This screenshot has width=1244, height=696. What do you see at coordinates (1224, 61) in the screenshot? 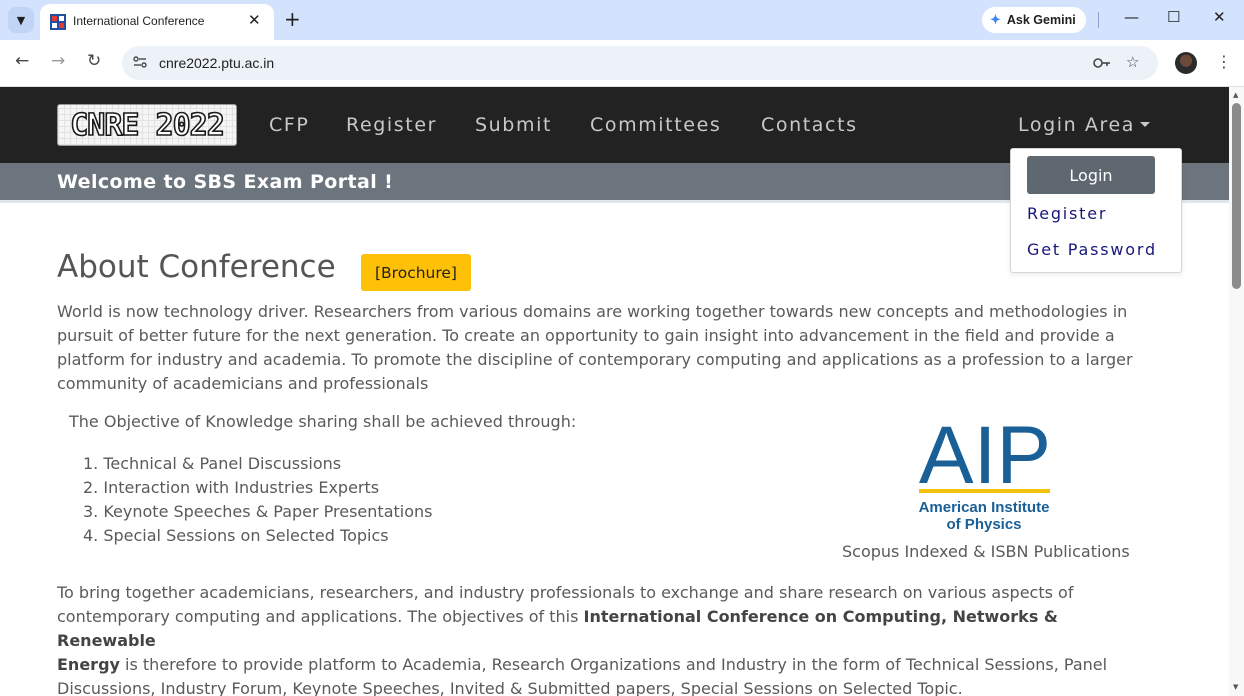
I see `browser-menu-icon: ⋮` at bounding box center [1224, 61].